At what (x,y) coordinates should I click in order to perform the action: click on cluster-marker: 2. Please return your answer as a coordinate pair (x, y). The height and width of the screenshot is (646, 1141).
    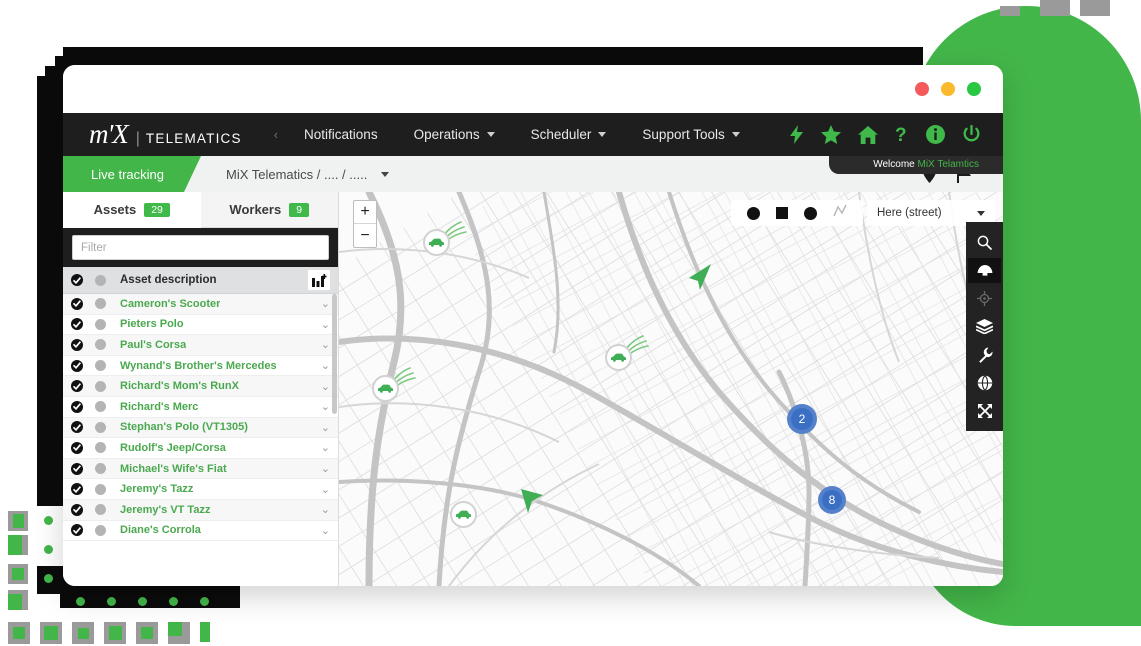
    Looking at the image, I should click on (802, 419).